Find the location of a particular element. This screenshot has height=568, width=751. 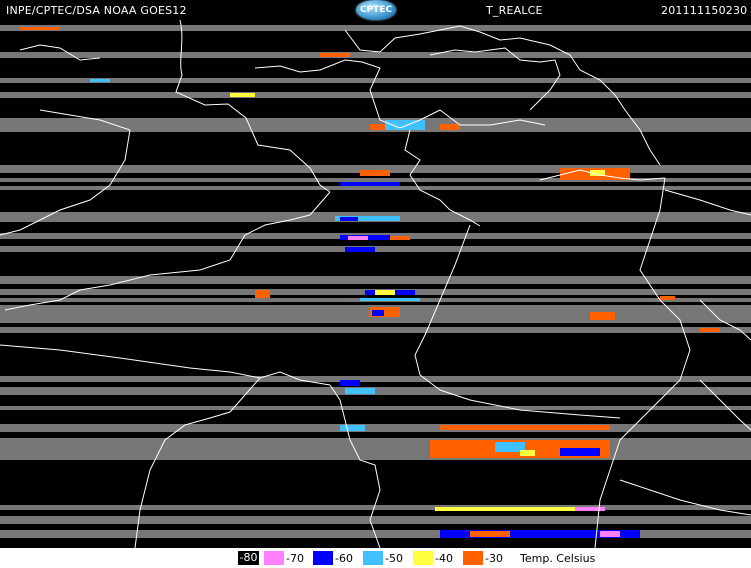

temperature-legend: -80 -70 -60 -50 -40 -30 Temp. Celsius is located at coordinates (375, 558).